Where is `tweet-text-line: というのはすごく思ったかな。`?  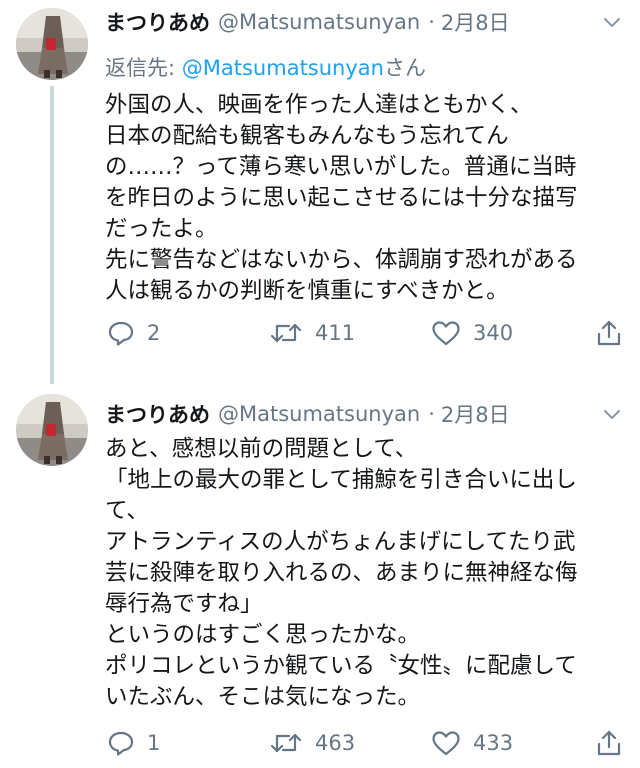
tweet-text-line: というのはすごく思ったかな。 is located at coordinates (263, 635).